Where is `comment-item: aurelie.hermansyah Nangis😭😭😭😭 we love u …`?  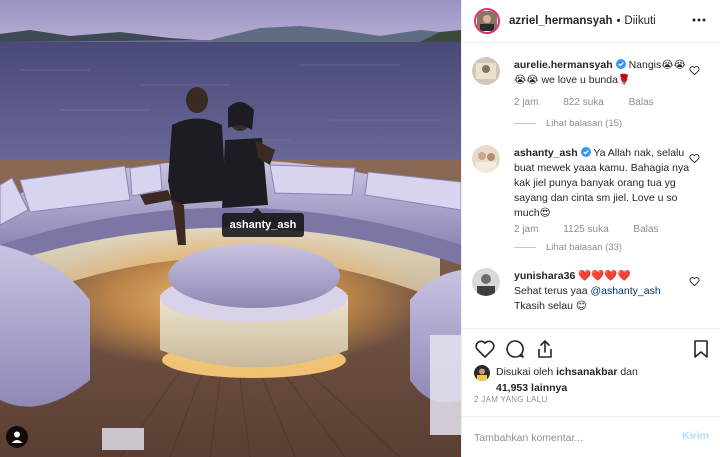 comment-item: aurelie.hermansyah Nangis😭😭😭😭 we love u … is located at coordinates (592, 102).